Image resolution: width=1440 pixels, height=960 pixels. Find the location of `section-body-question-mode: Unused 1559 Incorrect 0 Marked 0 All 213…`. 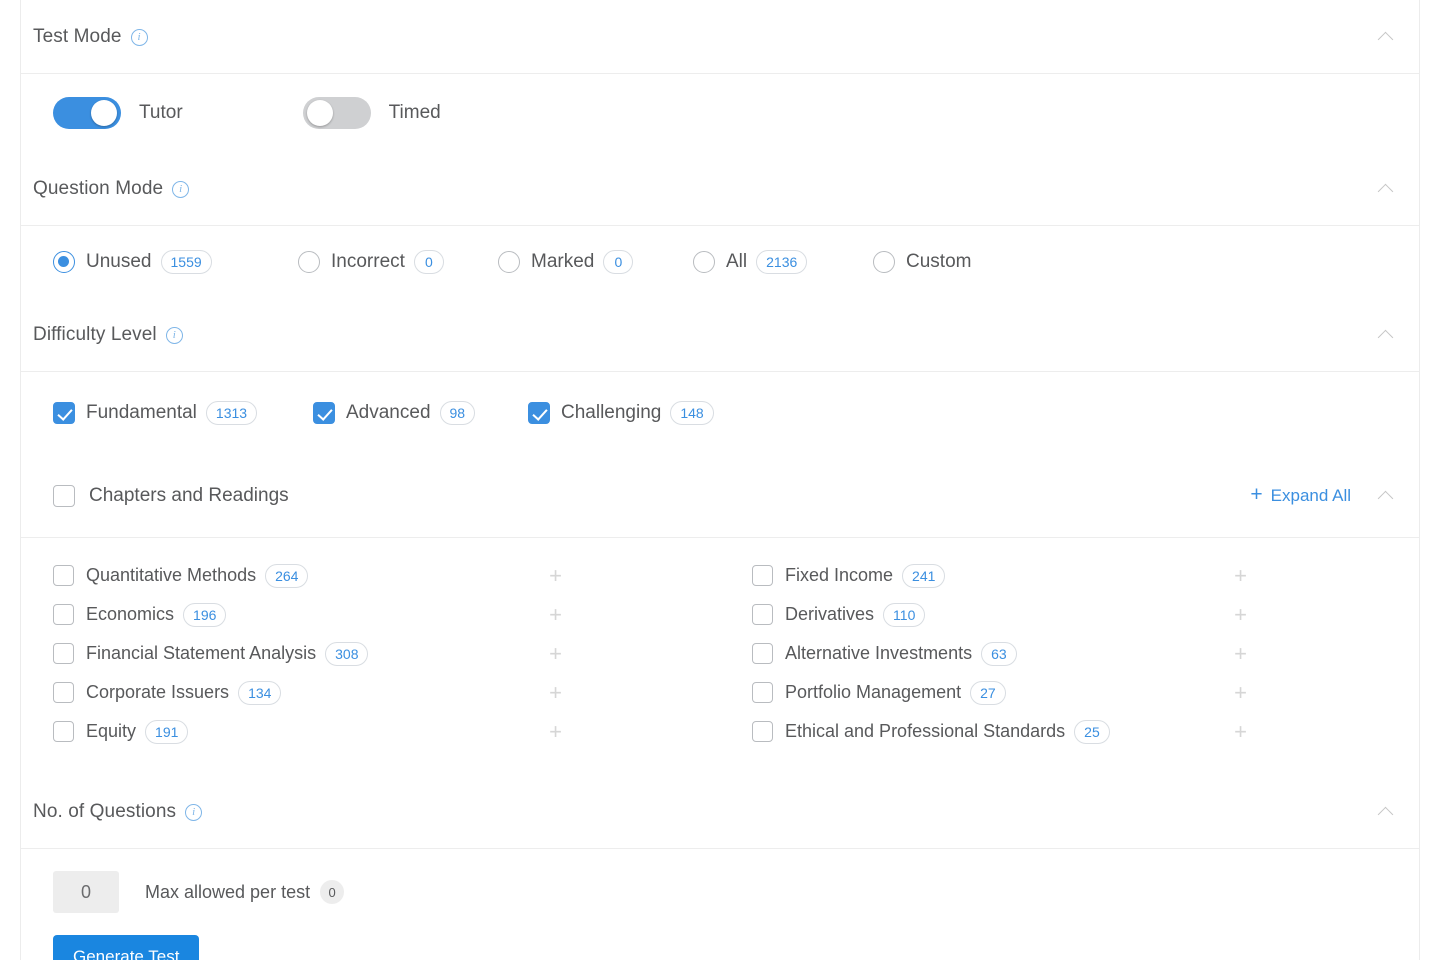

section-body-question-mode: Unused 1559 Incorrect 0 Marked 0 All 213… is located at coordinates (720, 262).